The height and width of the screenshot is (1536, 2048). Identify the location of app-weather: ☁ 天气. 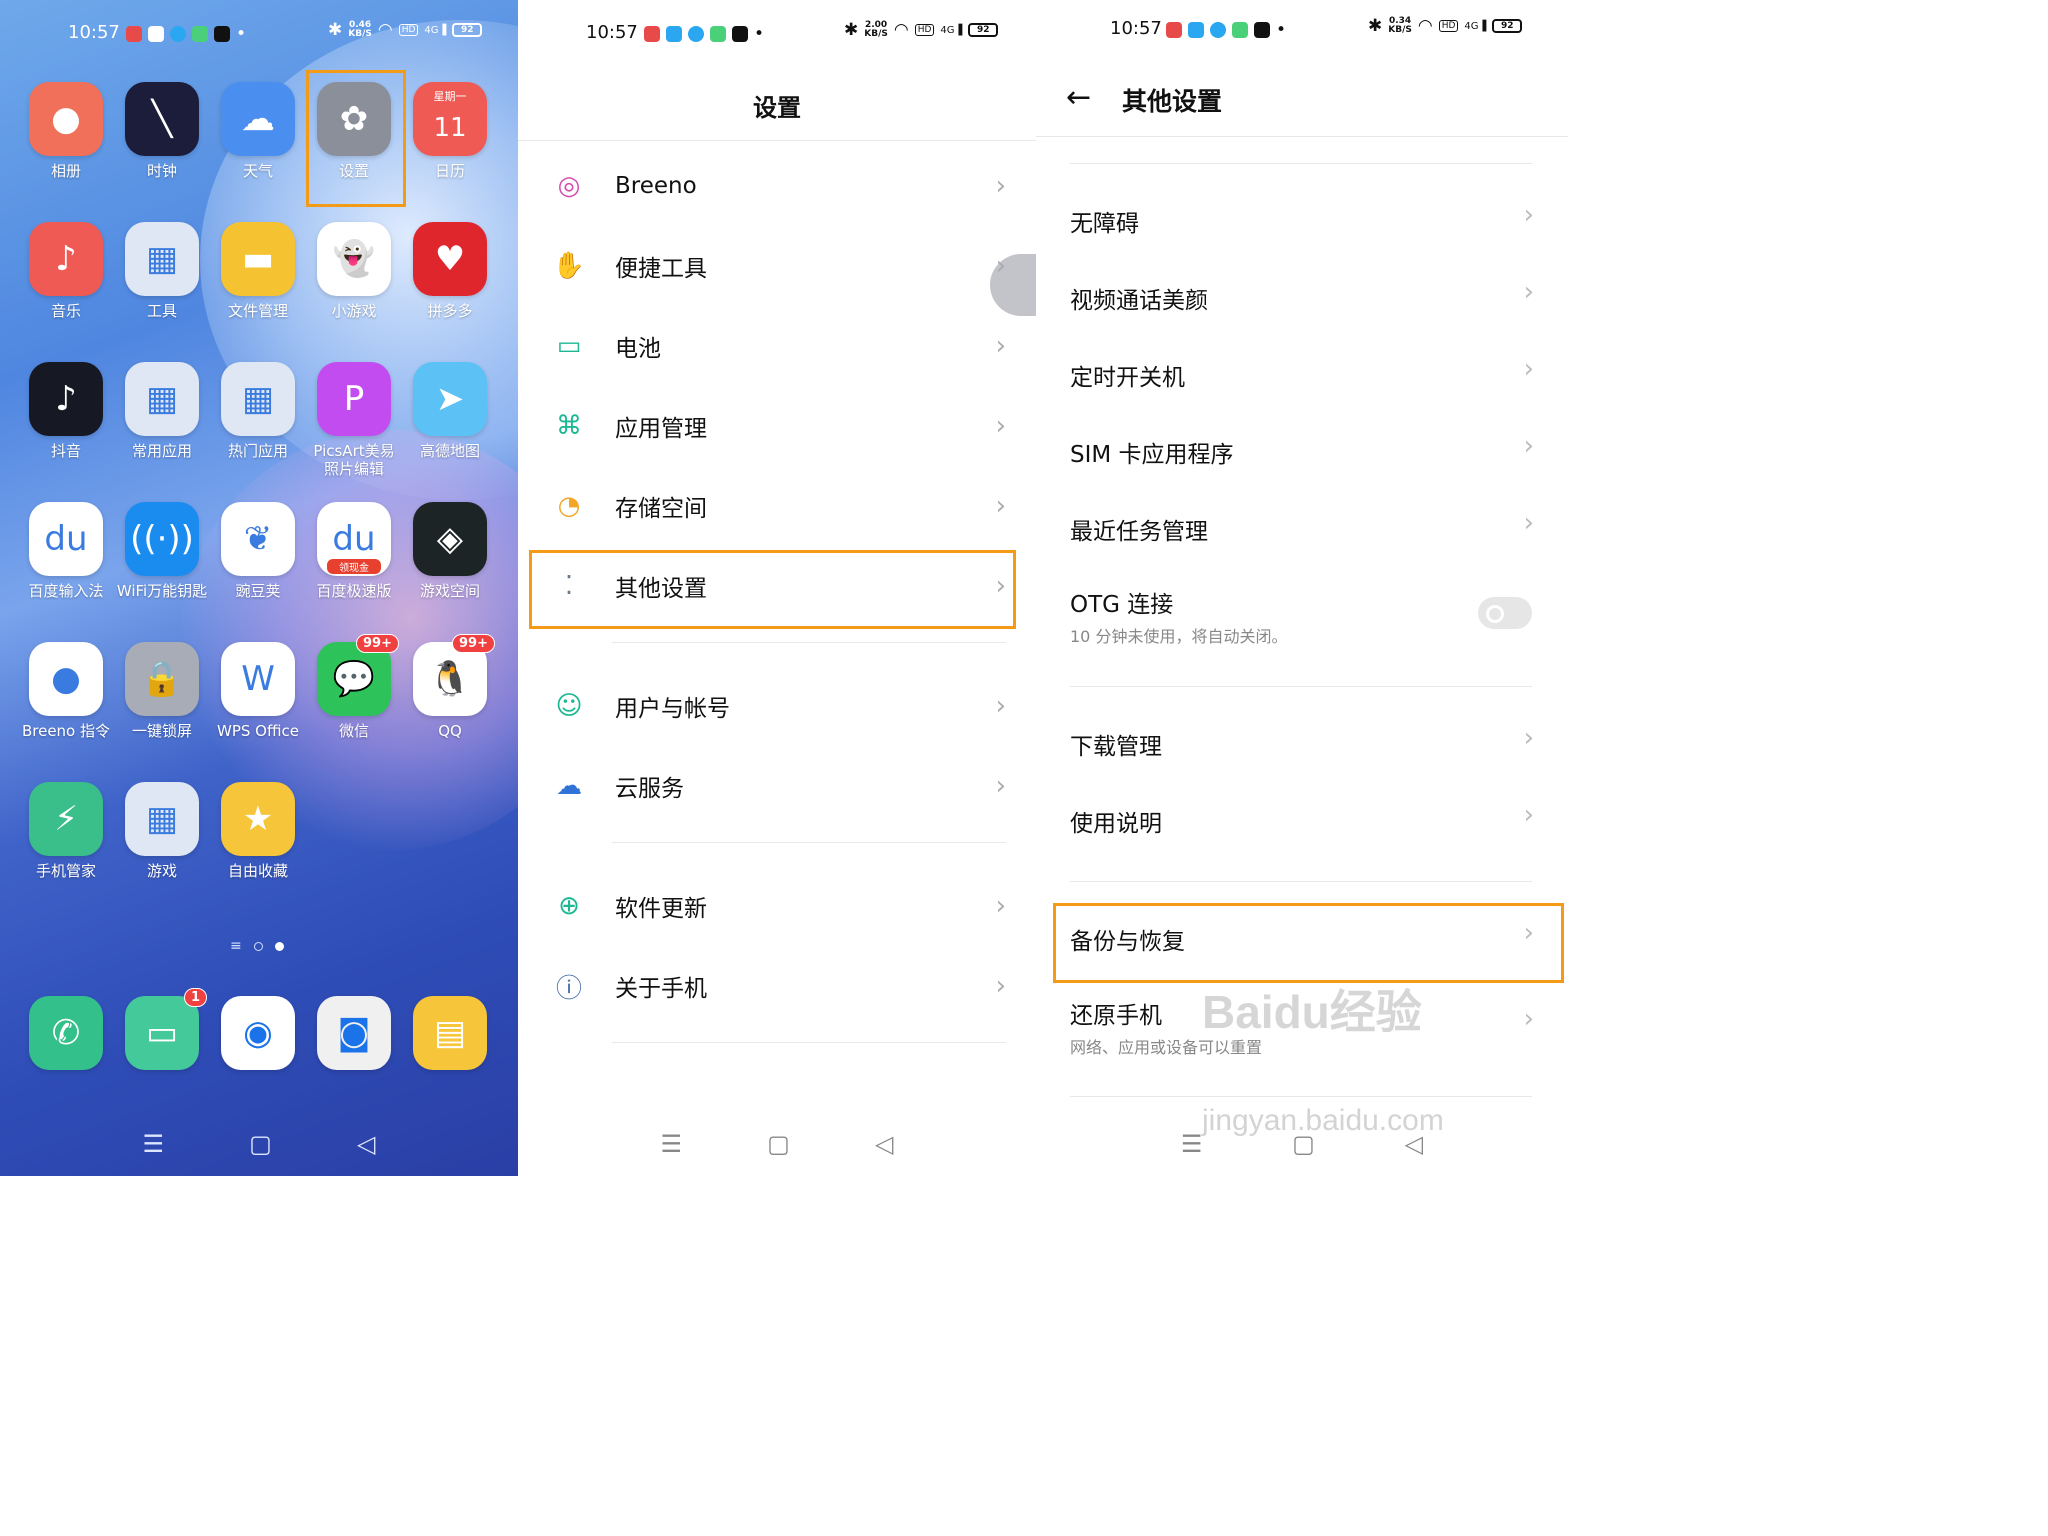
(258, 131).